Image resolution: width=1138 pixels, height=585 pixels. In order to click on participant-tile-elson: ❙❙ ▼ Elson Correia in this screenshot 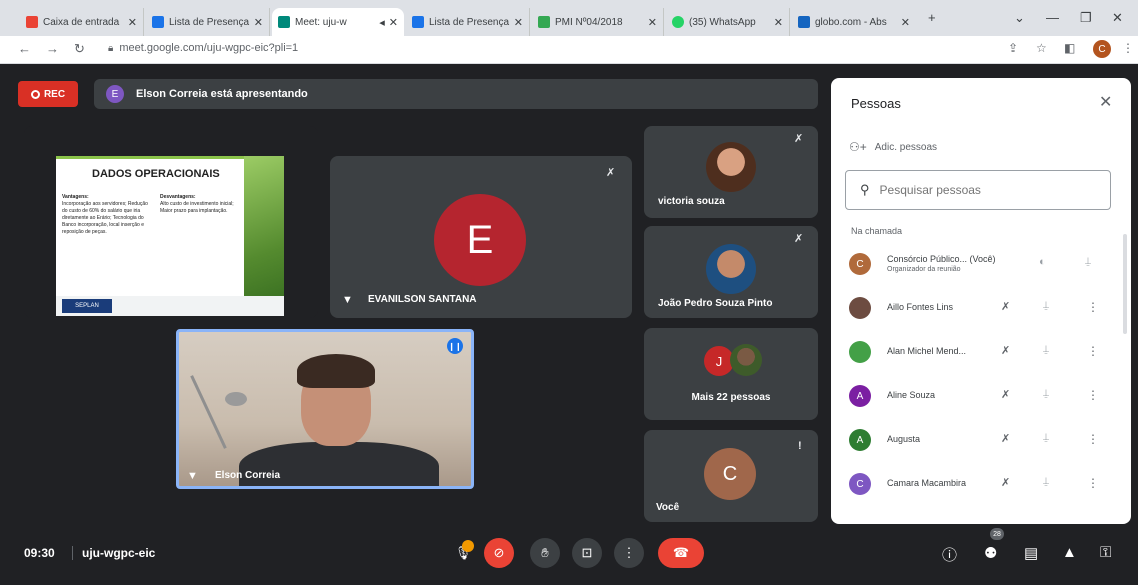, I will do `click(325, 409)`.